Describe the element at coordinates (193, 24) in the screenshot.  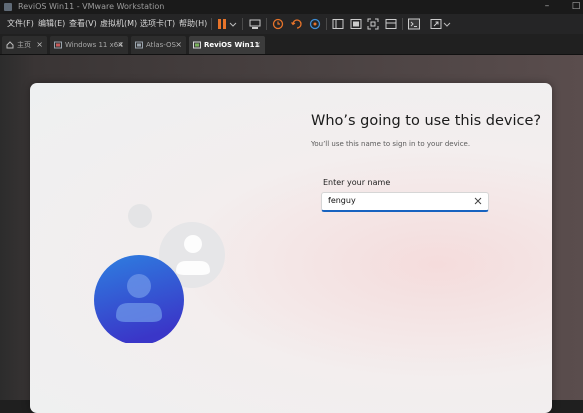
I see `menu-help: 帮助(H)` at that location.